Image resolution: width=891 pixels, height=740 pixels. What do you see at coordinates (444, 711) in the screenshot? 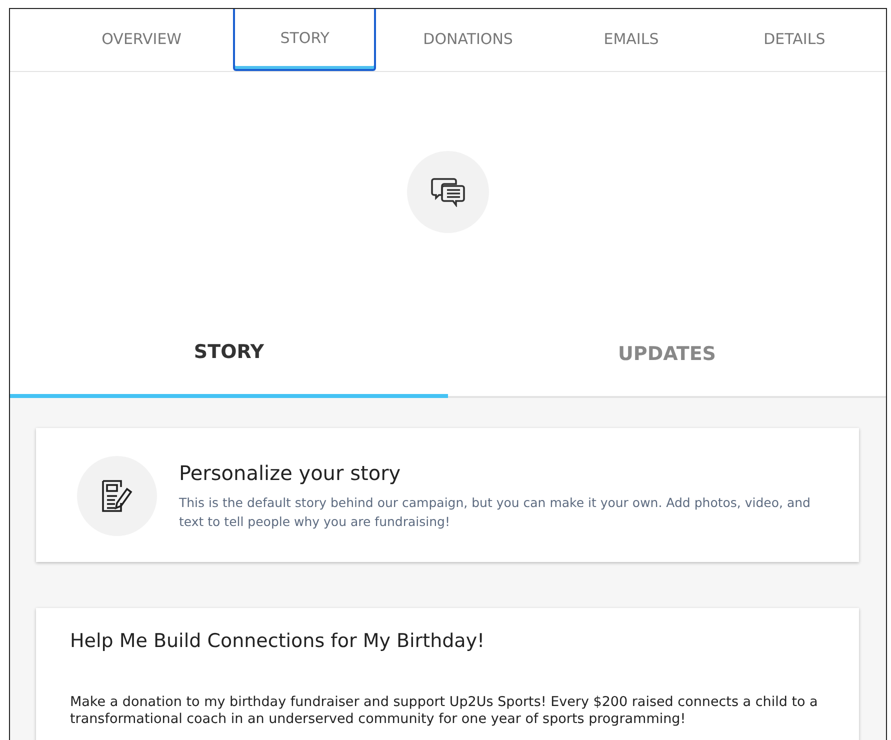
I see `story-text: Make a donation to my birthday fundraiser and support Up2Us Sports! Every $200 raised connects a child to a transformational coach in an underserved community for one year of sports programming!` at bounding box center [444, 711].